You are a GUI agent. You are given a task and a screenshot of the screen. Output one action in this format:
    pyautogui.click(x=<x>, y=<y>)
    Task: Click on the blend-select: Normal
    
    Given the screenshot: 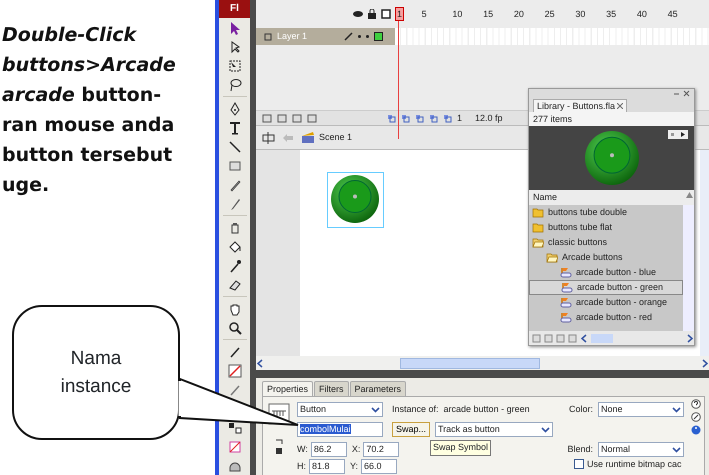 What is the action you would take?
    pyautogui.click(x=641, y=449)
    